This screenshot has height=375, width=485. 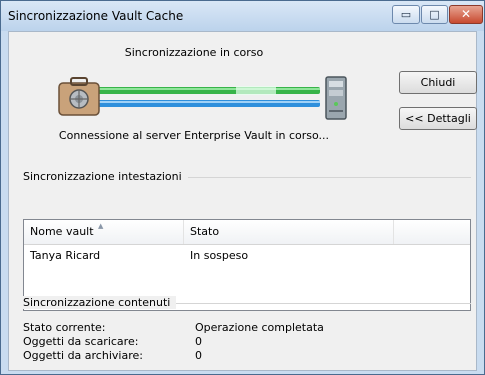 I want to click on title-bar: Sincronizzazione Vault Cache ▭ □ ✕, so click(x=242, y=16).